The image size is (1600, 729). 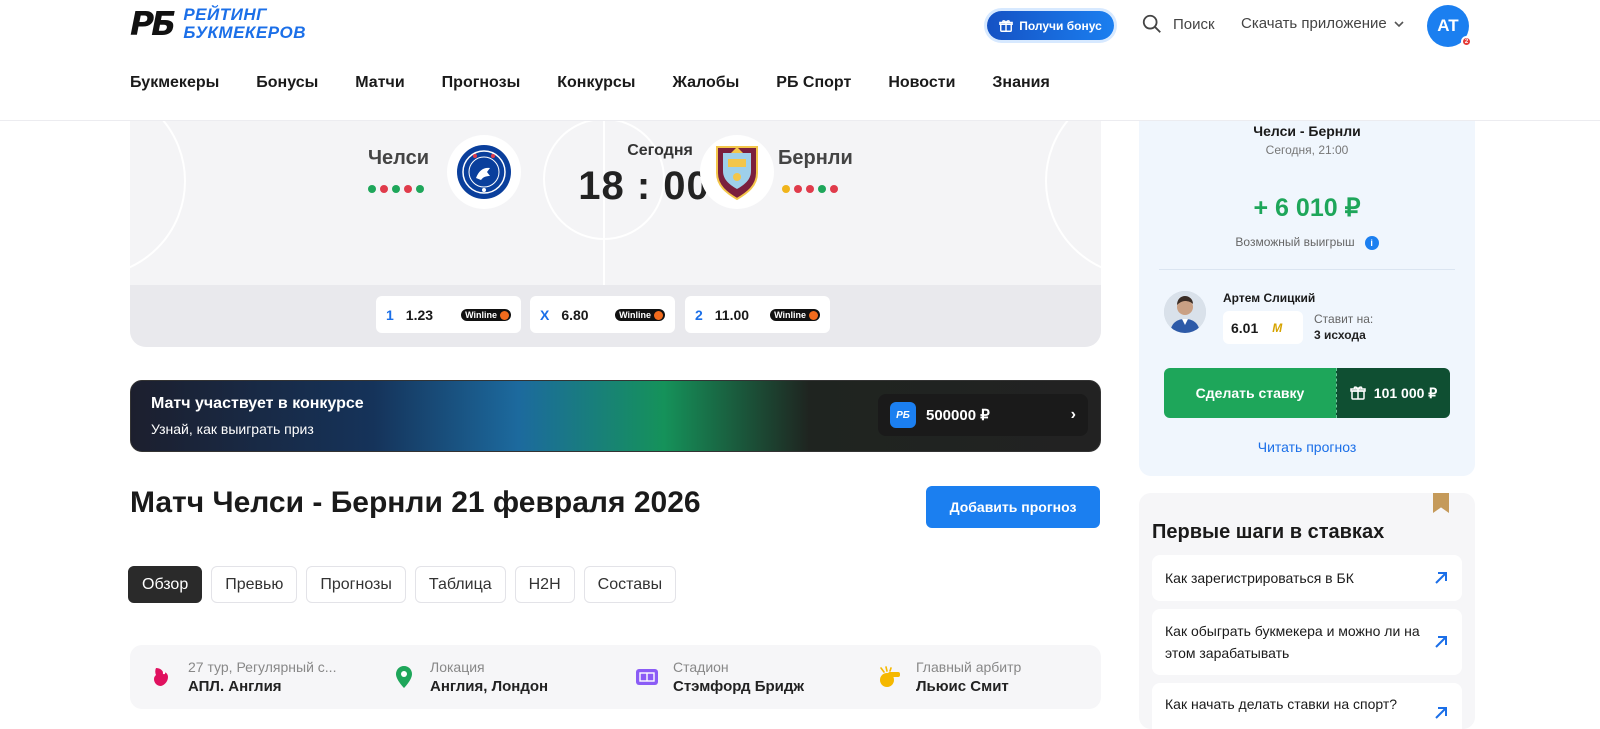 I want to click on away-team-form, so click(x=810, y=189).